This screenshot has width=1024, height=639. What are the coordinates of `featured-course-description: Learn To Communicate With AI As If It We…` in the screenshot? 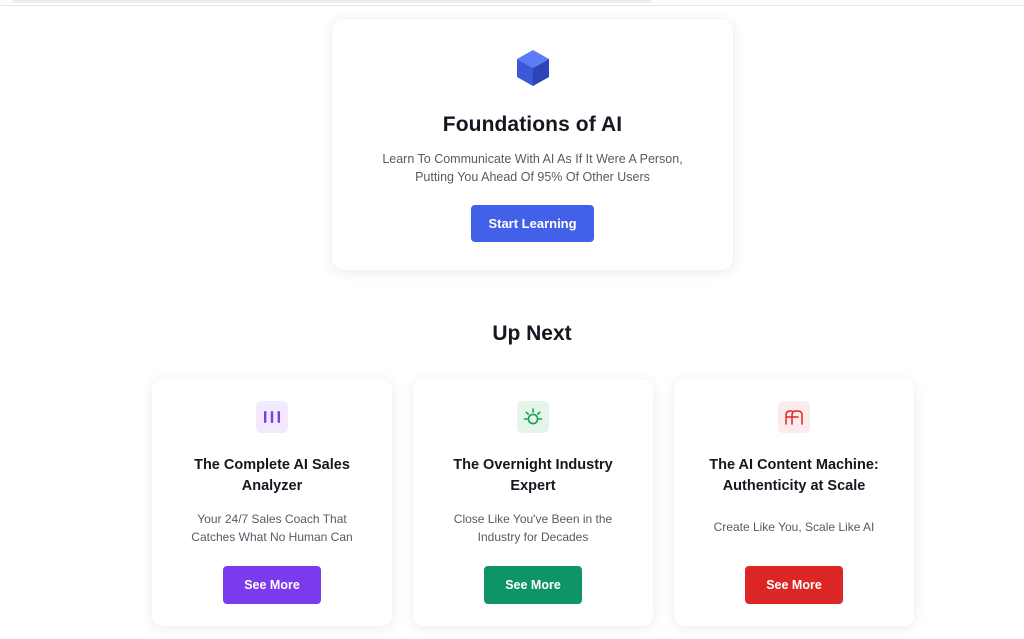 It's located at (532, 168).